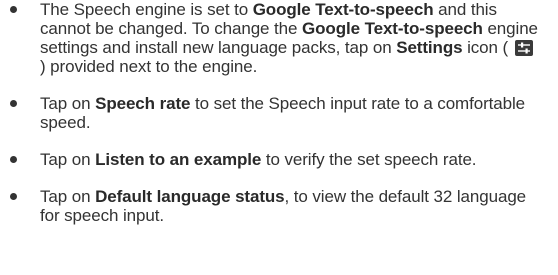  What do you see at coordinates (149, 66) in the screenshot?
I see `plain-text: ) provided next to the engine.` at bounding box center [149, 66].